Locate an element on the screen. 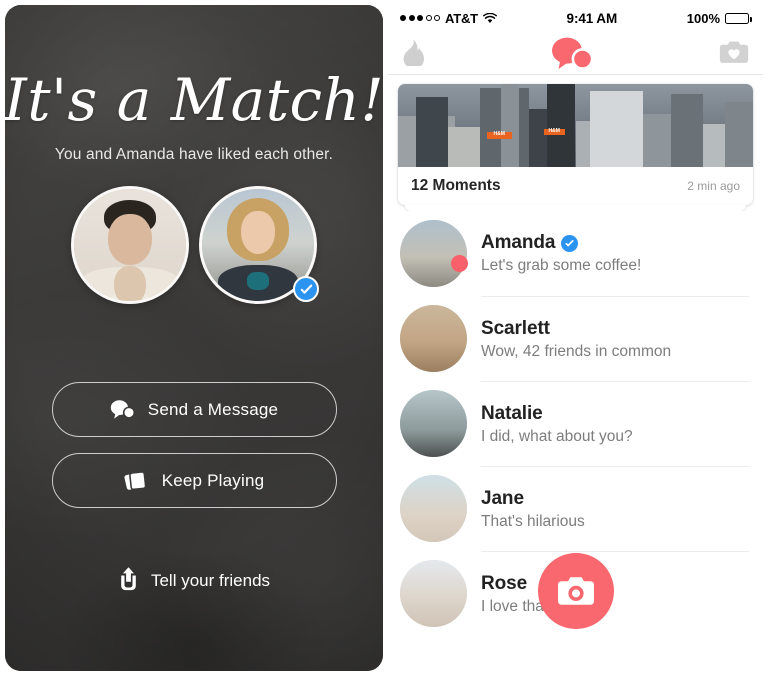 The image size is (768, 677). send-a-message-button: Send a Message is located at coordinates (194, 409).